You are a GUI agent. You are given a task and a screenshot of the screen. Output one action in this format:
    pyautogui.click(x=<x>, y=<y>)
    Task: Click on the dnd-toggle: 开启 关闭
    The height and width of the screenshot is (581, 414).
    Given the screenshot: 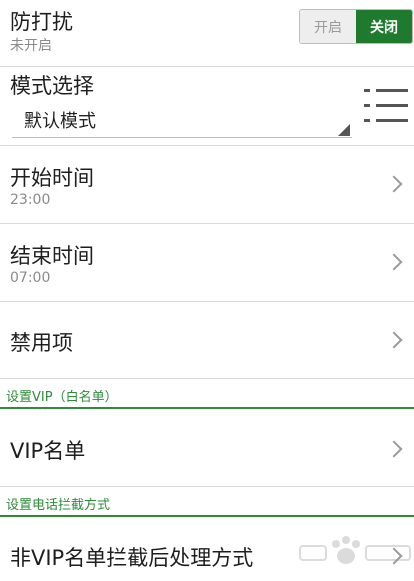 What is the action you would take?
    pyautogui.click(x=356, y=26)
    